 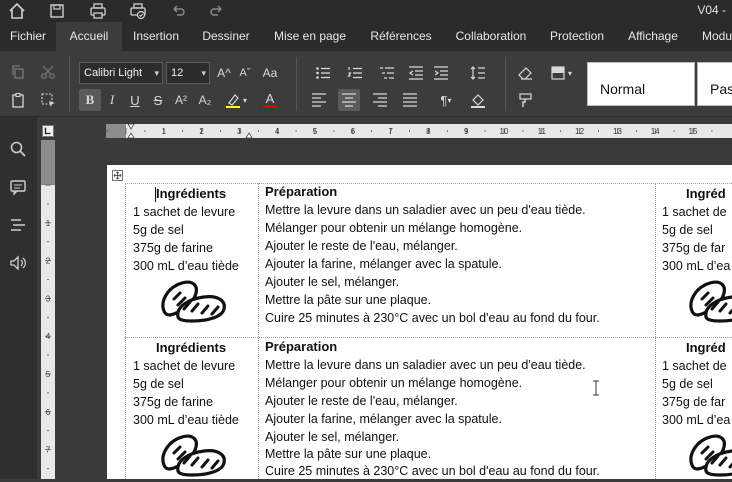 What do you see at coordinates (117, 175) in the screenshot?
I see `table-move-handle` at bounding box center [117, 175].